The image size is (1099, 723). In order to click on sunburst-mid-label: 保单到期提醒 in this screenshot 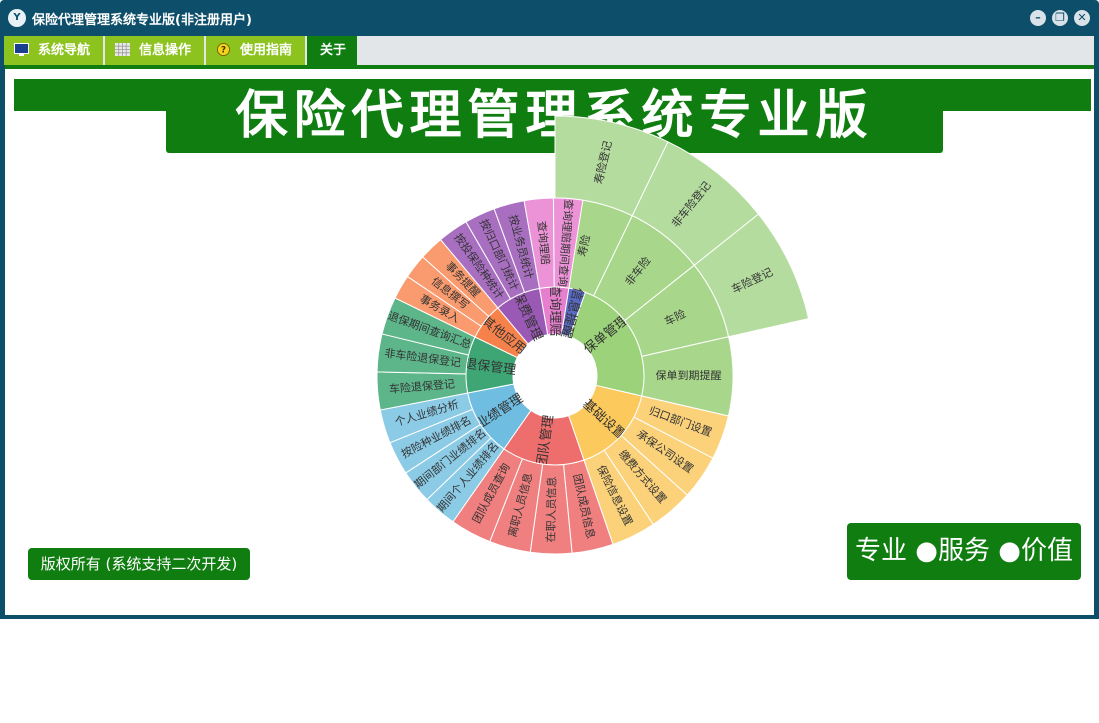, I will do `click(688, 375)`.